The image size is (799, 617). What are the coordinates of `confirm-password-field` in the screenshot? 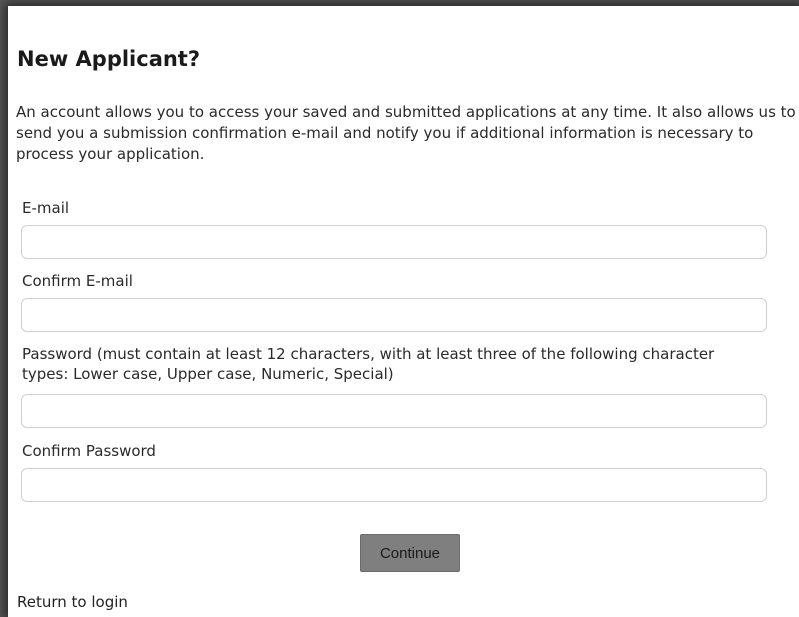 It's located at (394, 485).